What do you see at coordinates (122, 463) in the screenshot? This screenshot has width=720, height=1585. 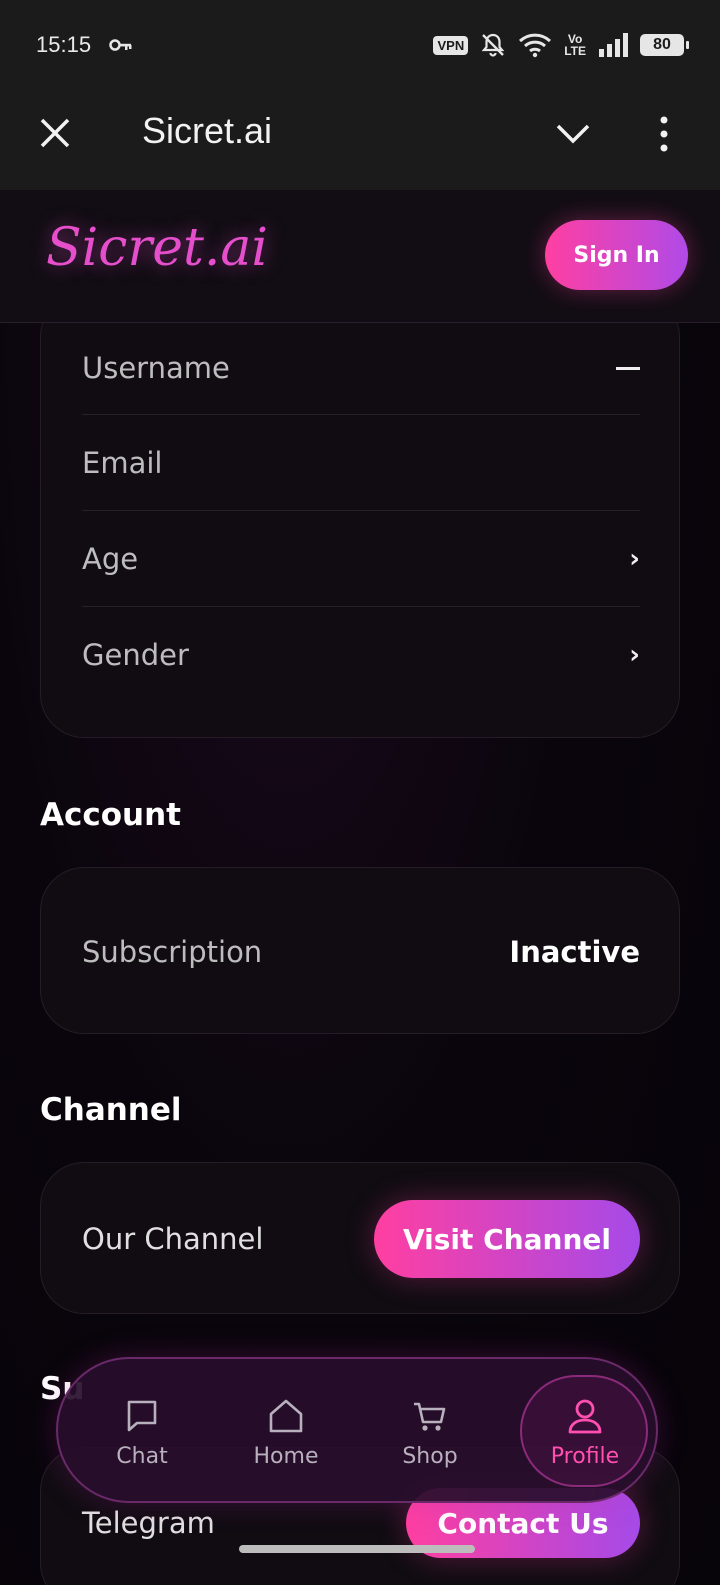 I see `email-label: Email` at bounding box center [122, 463].